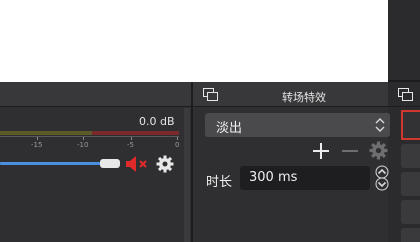 The width and height of the screenshot is (420, 242). Describe the element at coordinates (321, 151) in the screenshot. I see `add-transition-icon` at that location.